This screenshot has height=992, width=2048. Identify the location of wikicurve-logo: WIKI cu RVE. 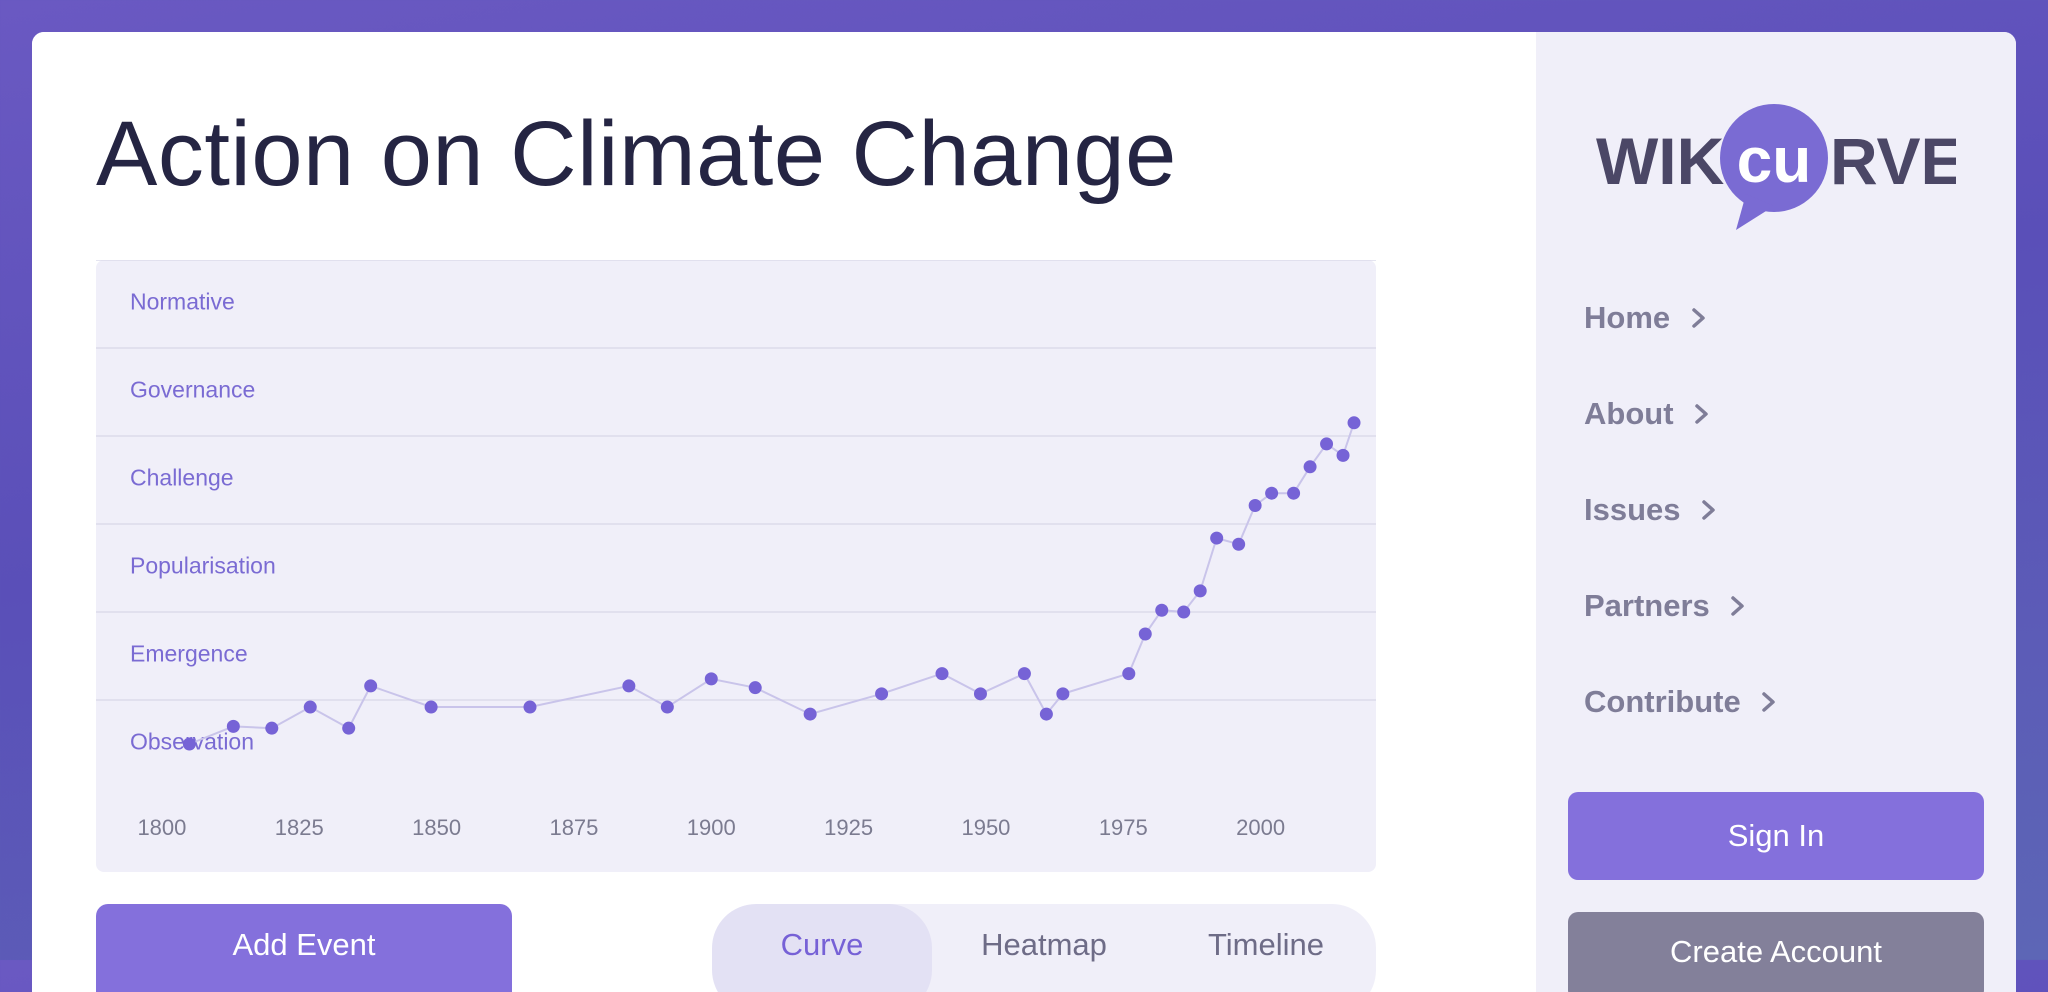
(1776, 164).